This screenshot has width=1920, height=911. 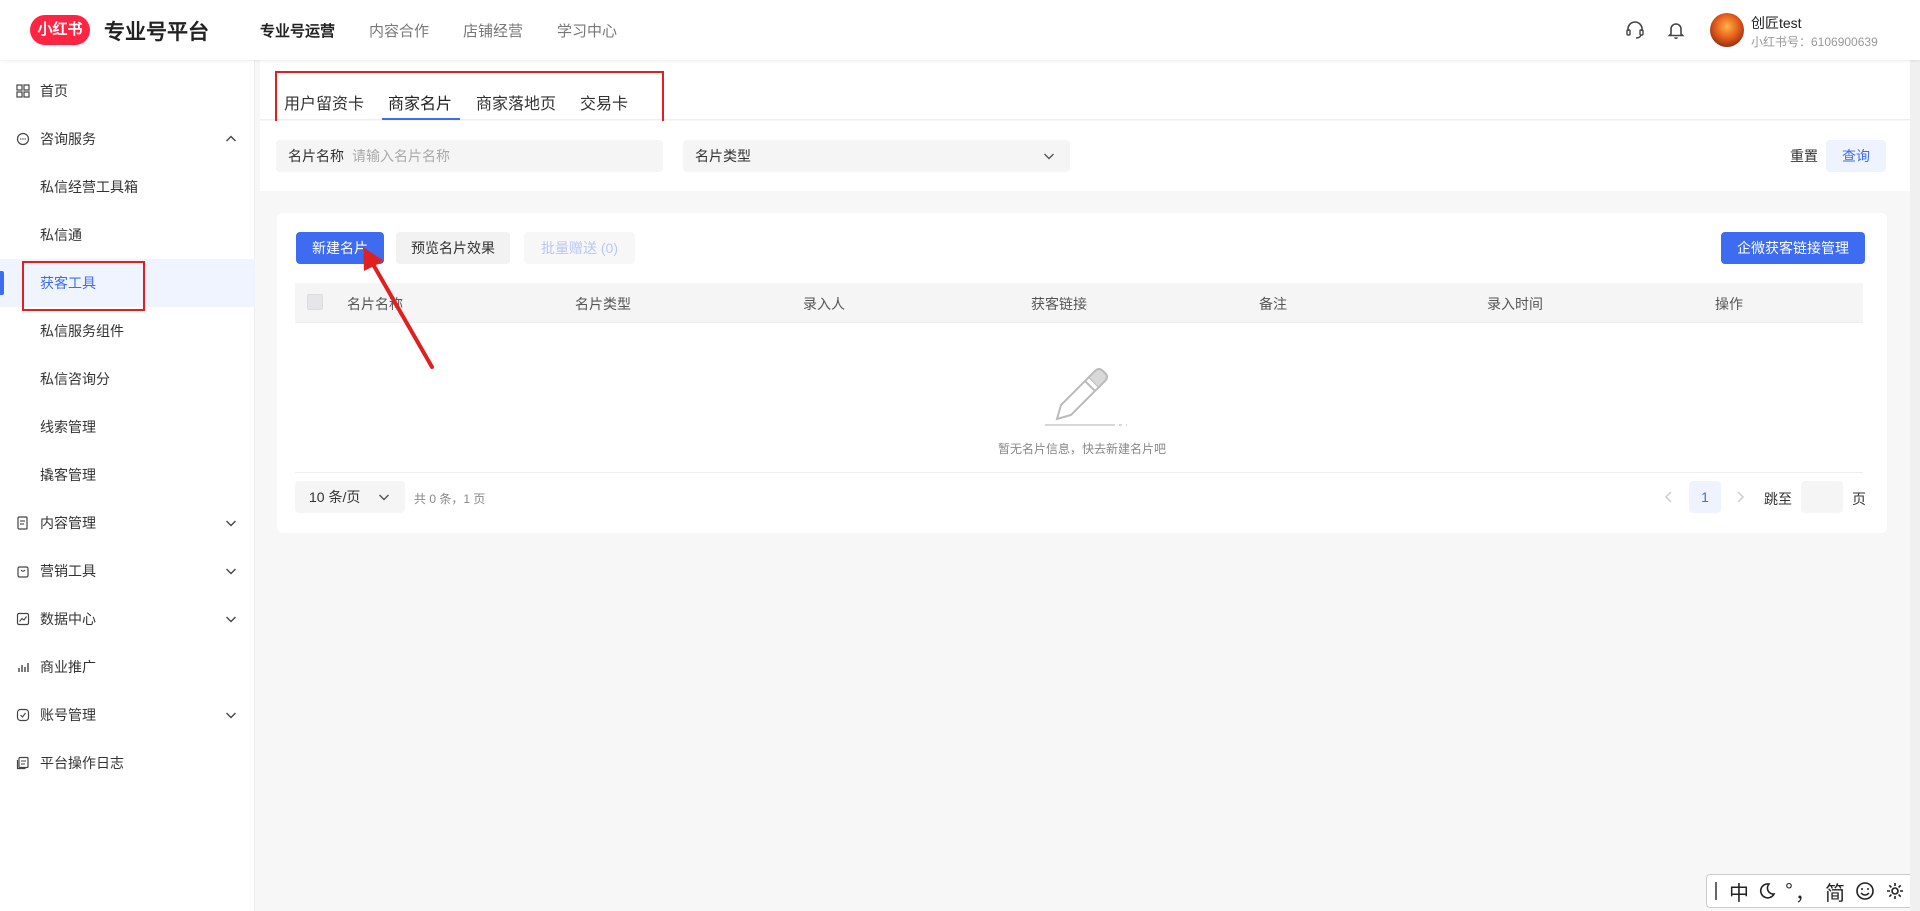 What do you see at coordinates (1739, 891) in the screenshot?
I see `ime-mode-toggle: 中` at bounding box center [1739, 891].